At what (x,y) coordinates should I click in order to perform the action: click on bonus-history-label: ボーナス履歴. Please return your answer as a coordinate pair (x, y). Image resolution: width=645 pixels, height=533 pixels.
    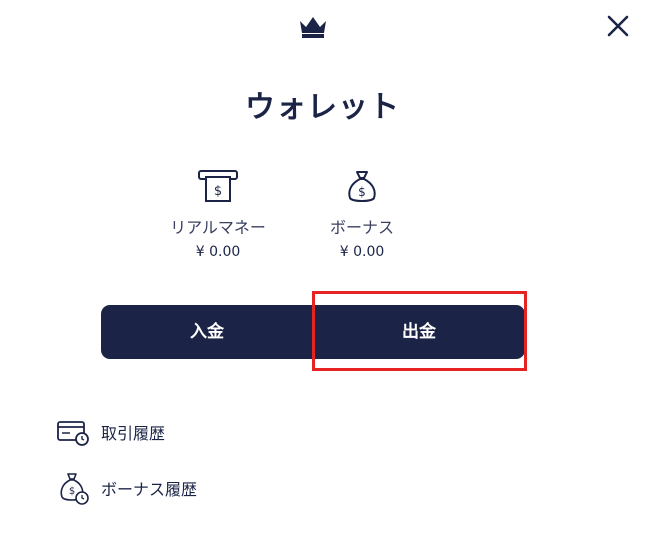
    Looking at the image, I should click on (149, 489).